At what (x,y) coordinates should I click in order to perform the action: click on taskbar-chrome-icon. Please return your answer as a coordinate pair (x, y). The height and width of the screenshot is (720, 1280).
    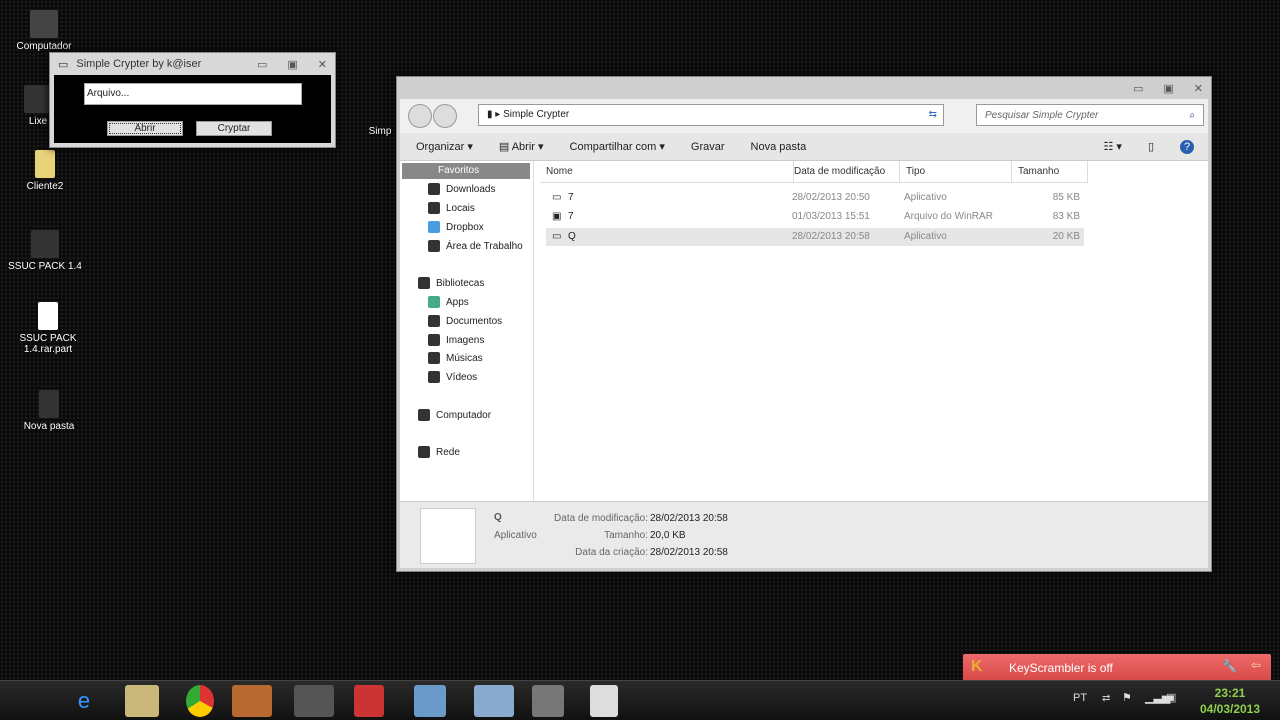
    Looking at the image, I should click on (200, 701).